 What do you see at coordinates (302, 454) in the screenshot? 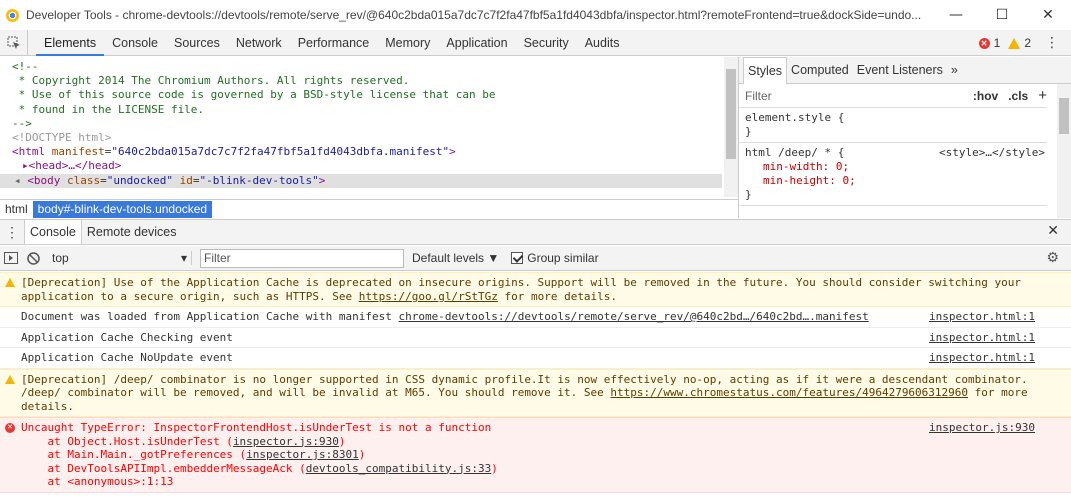
I see `stack-frame-link: inspector.js:8301` at bounding box center [302, 454].